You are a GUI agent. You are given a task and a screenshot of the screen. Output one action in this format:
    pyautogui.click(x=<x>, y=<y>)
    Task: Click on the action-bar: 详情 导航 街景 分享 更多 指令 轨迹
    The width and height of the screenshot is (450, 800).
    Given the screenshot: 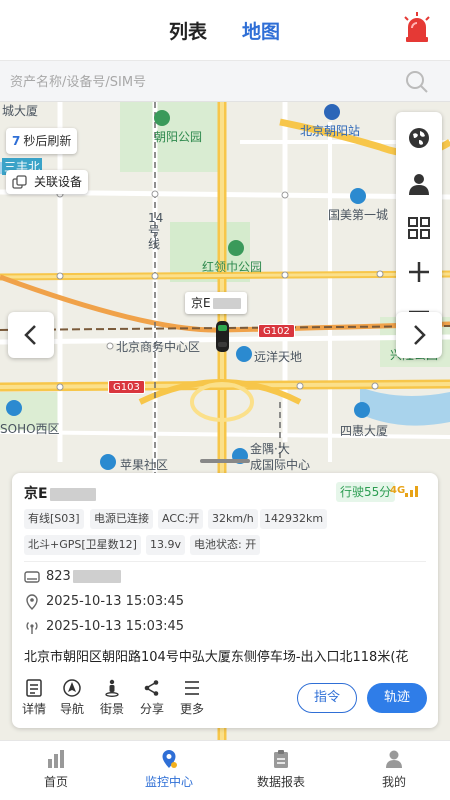 What is the action you would take?
    pyautogui.click(x=225, y=698)
    